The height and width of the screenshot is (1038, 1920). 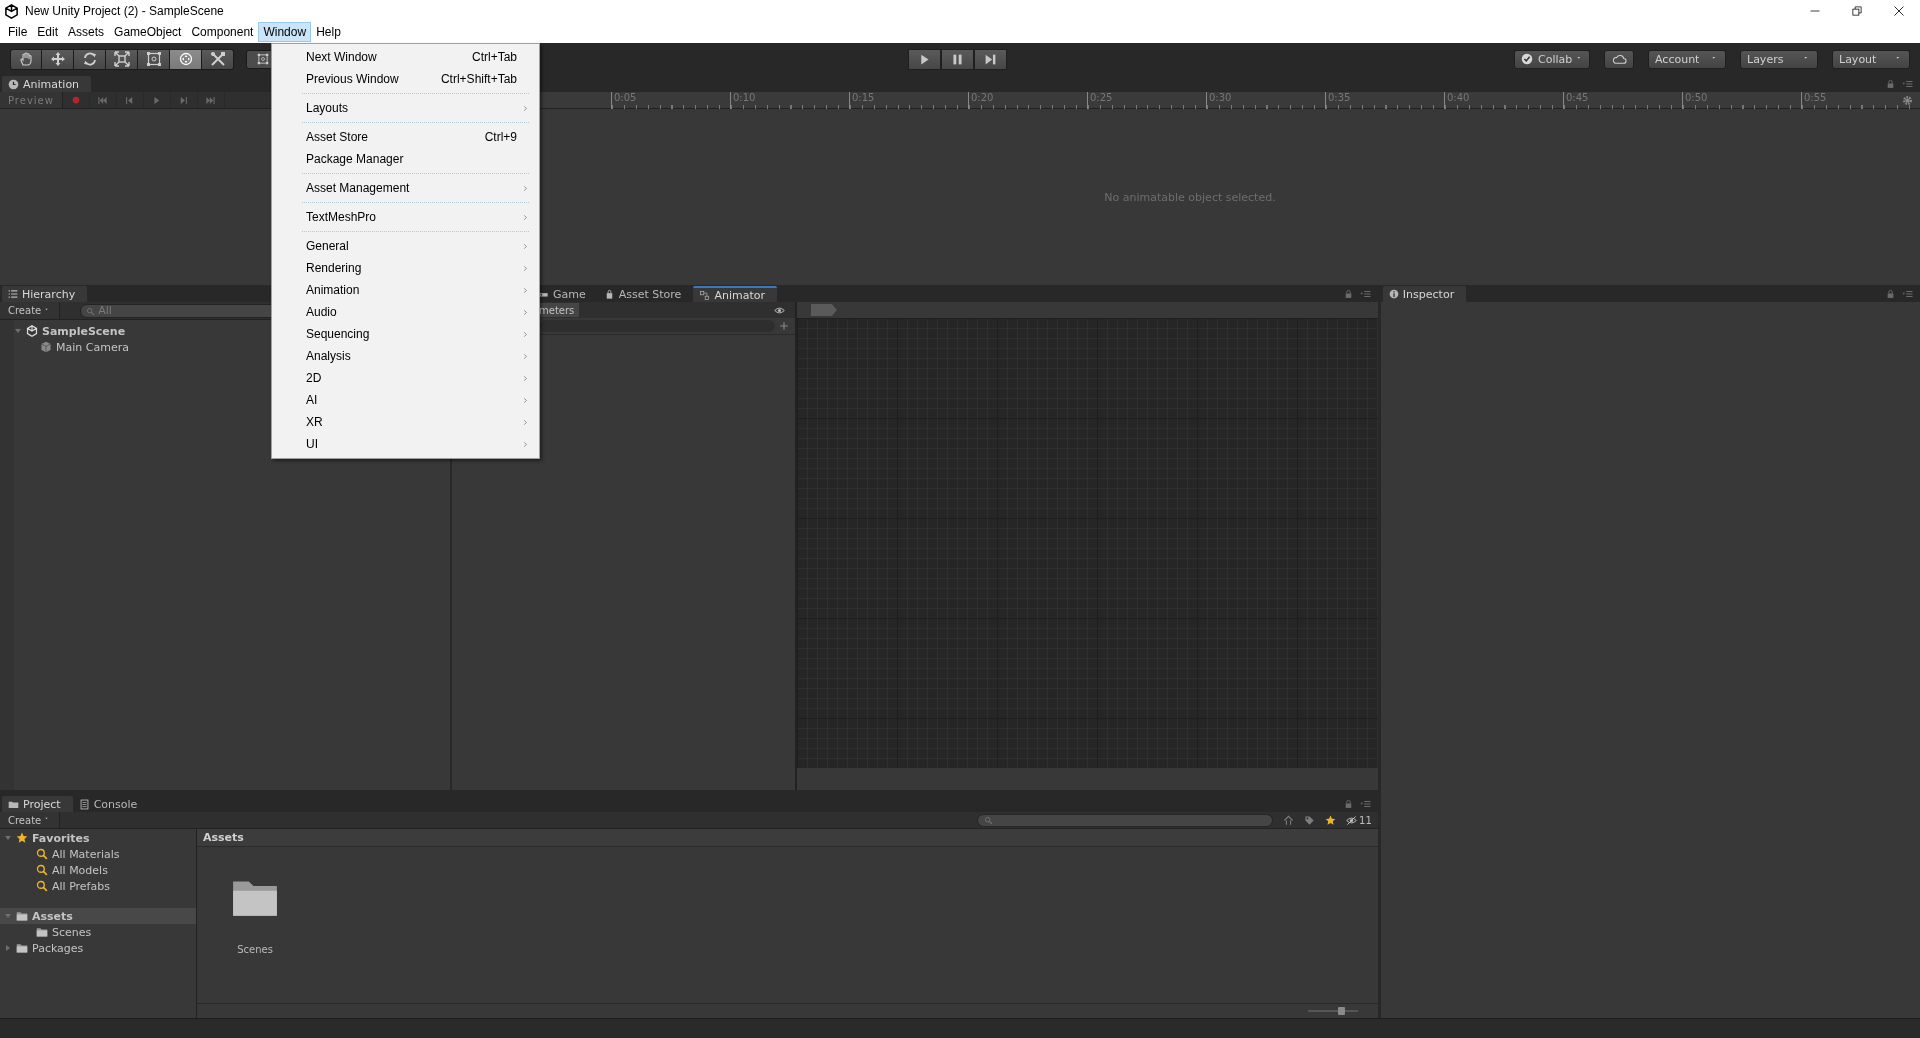 I want to click on transform-tool, so click(x=186, y=59).